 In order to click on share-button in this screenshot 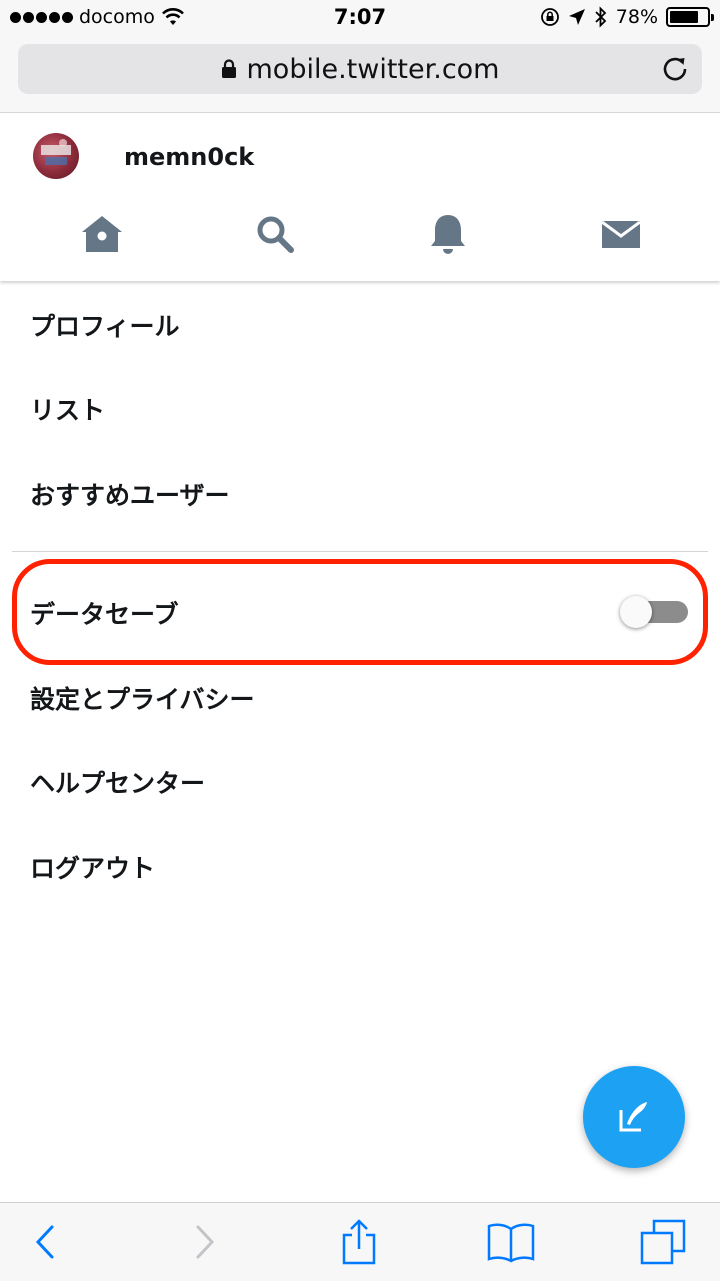, I will do `click(359, 1242)`.